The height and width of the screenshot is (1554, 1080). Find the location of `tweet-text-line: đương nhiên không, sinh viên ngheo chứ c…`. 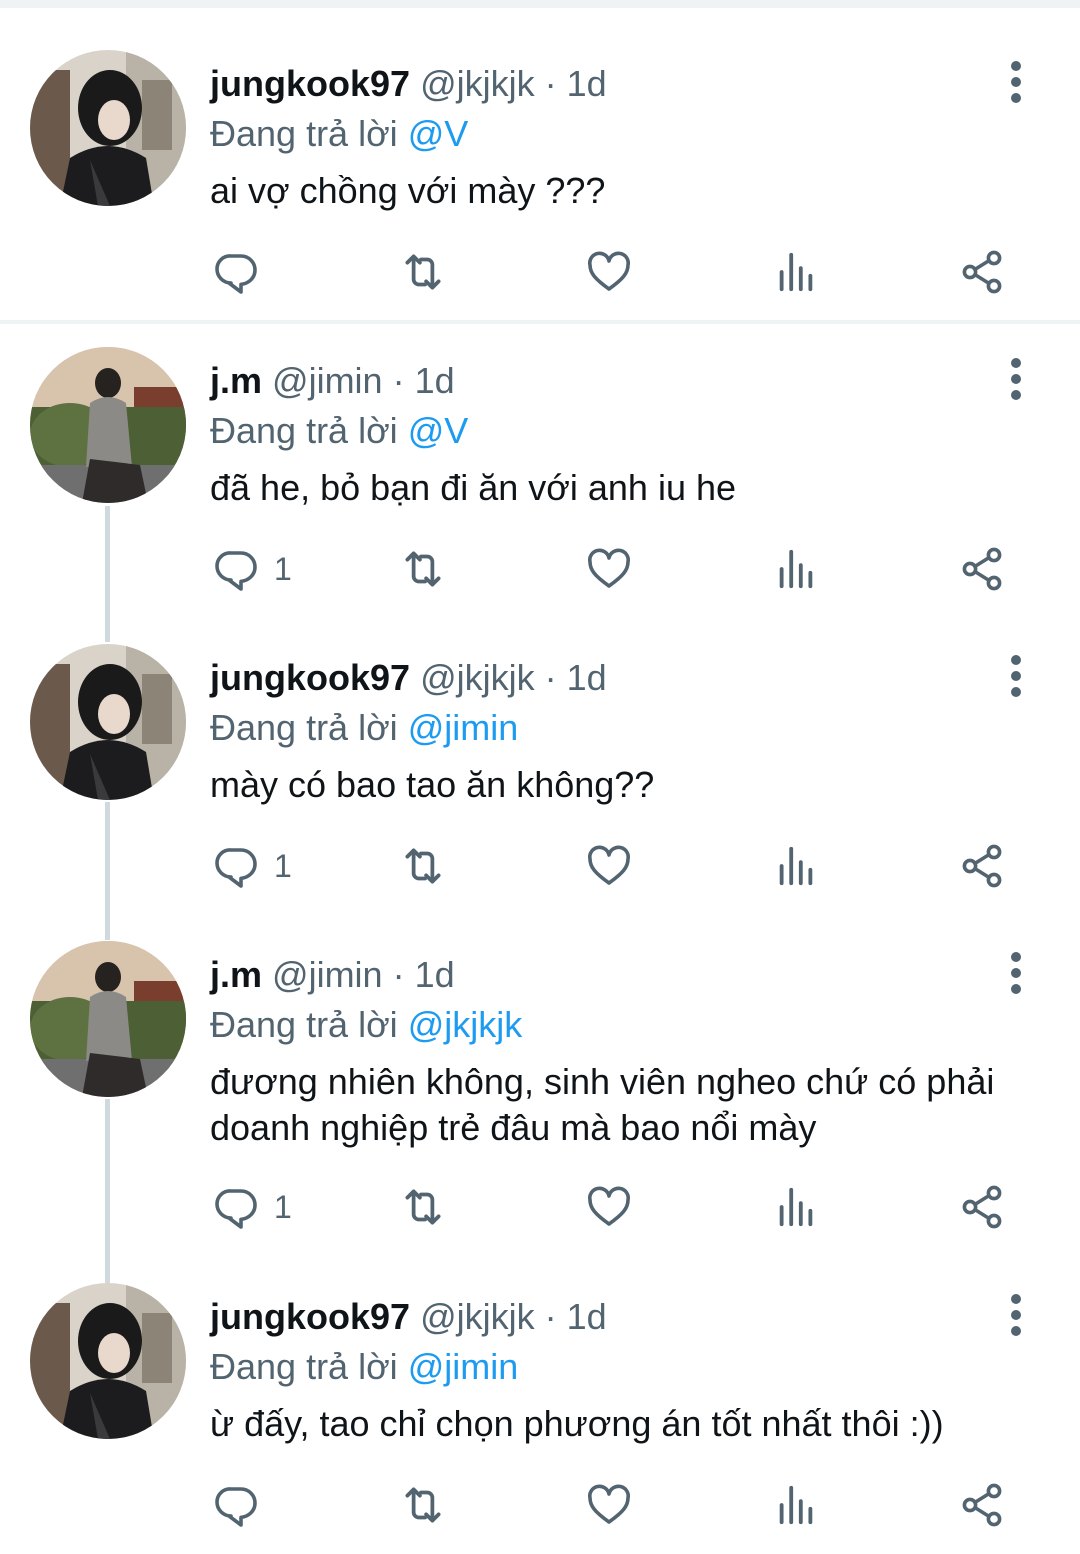

tweet-text-line: đương nhiên không, sinh viên ngheo chứ c… is located at coordinates (602, 1081).